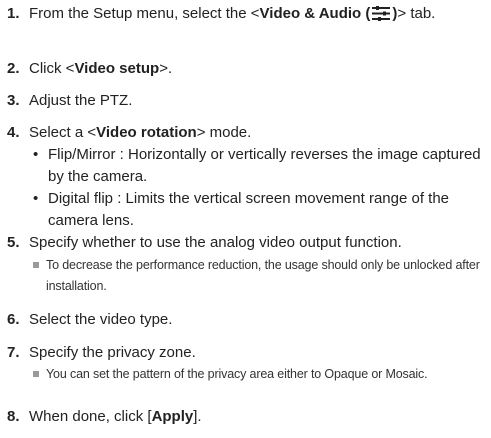  What do you see at coordinates (13, 100) in the screenshot?
I see `step-number: 3.` at bounding box center [13, 100].